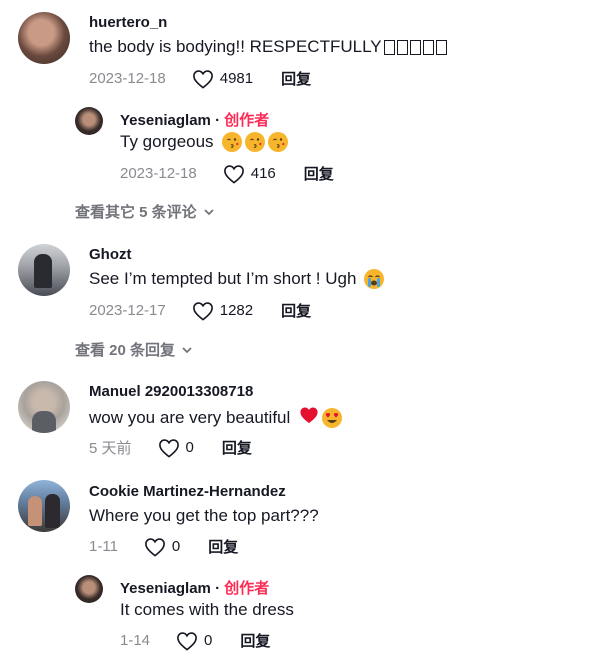  I want to click on comment-username: Manuel 2920013308718, so click(171, 391).